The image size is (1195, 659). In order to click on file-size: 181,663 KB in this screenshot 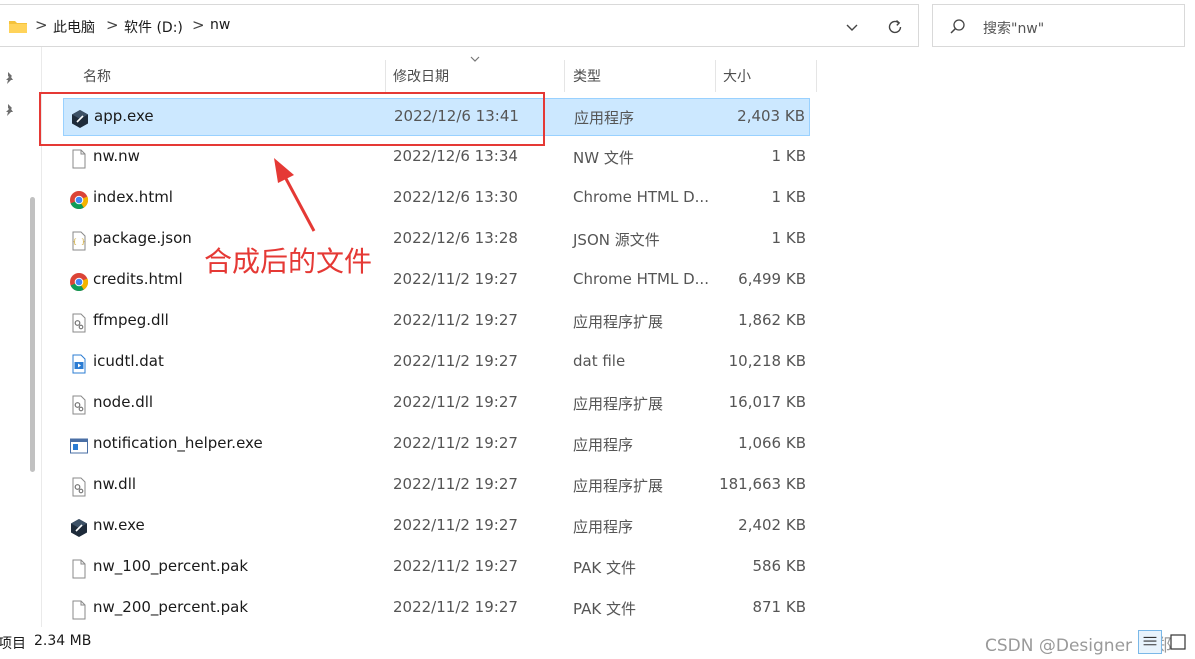, I will do `click(762, 484)`.